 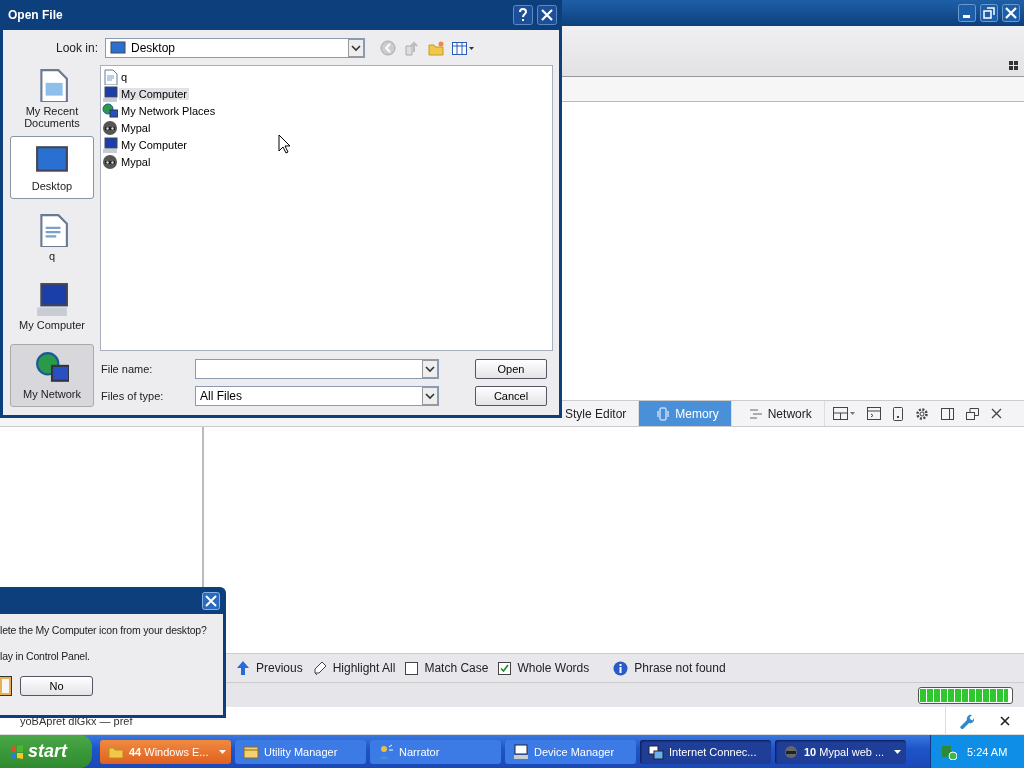 I want to click on look-in-label: Look in:, so click(x=76, y=48).